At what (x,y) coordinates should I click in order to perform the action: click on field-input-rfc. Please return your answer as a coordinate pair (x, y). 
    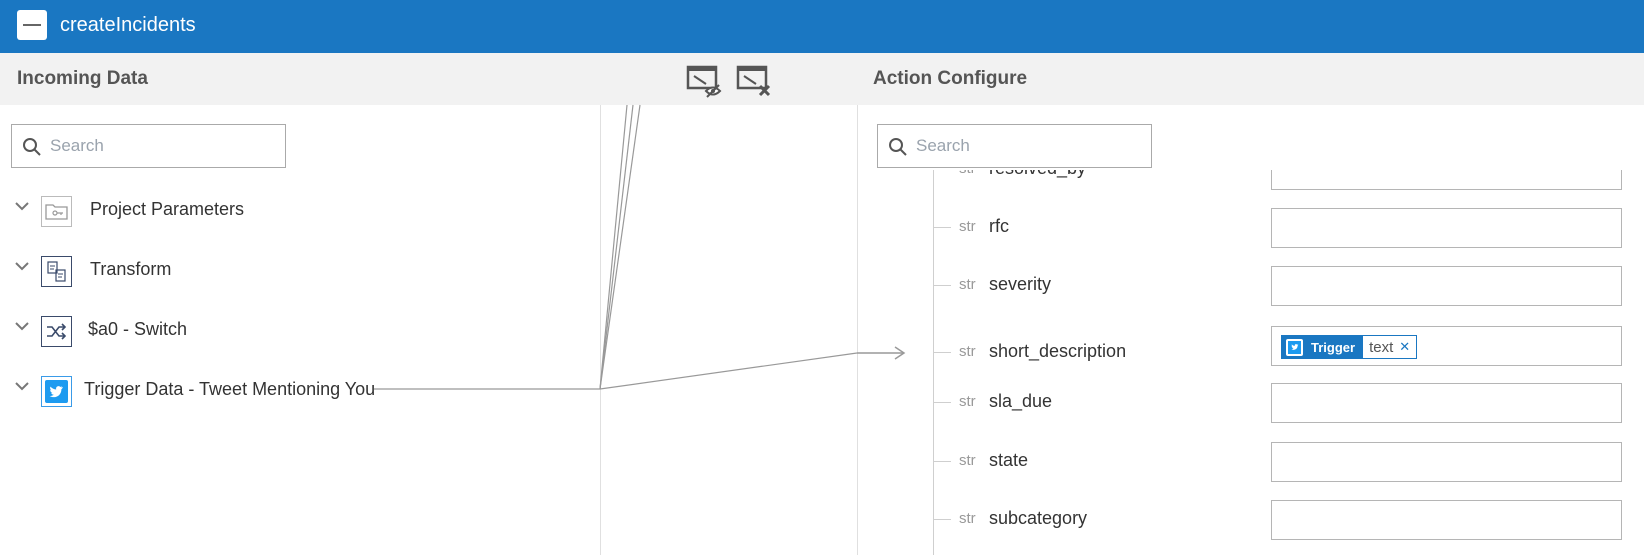
    Looking at the image, I should click on (1446, 228).